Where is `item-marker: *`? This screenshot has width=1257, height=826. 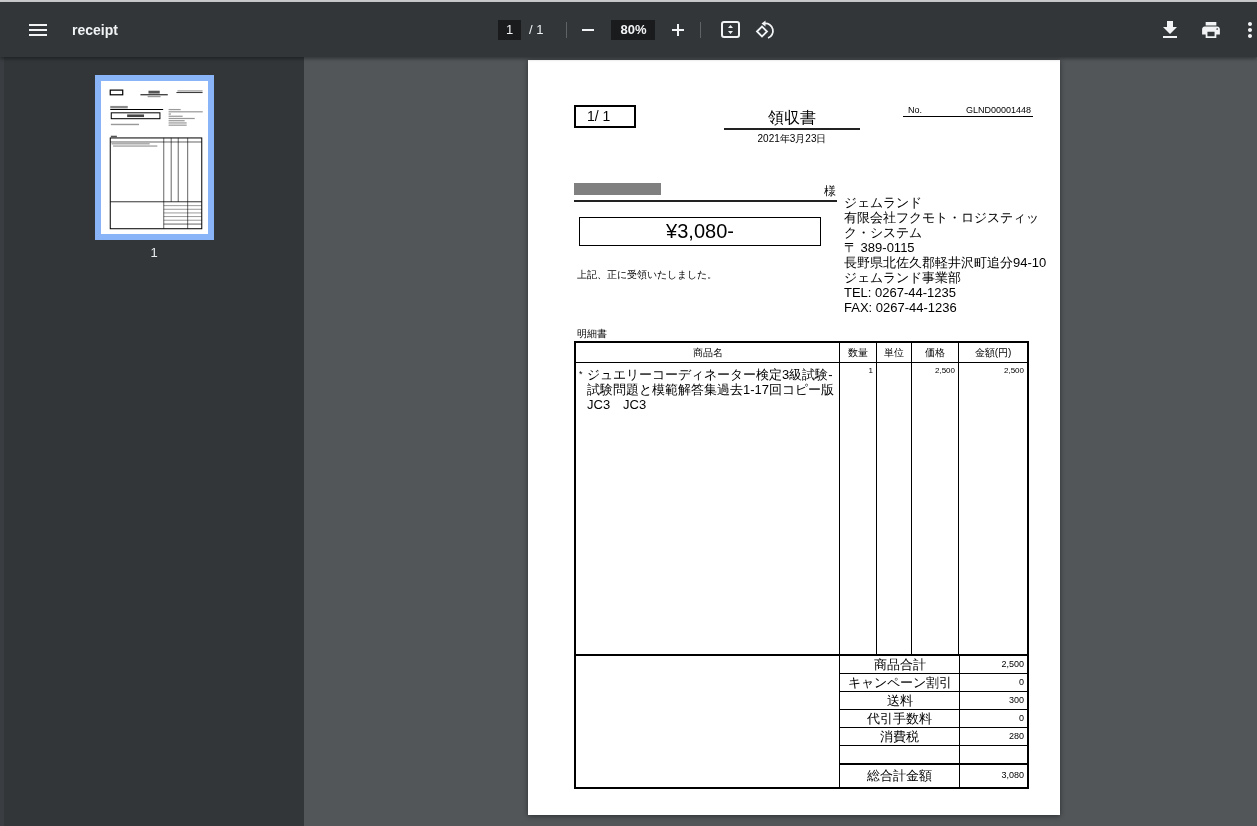 item-marker: * is located at coordinates (581, 374).